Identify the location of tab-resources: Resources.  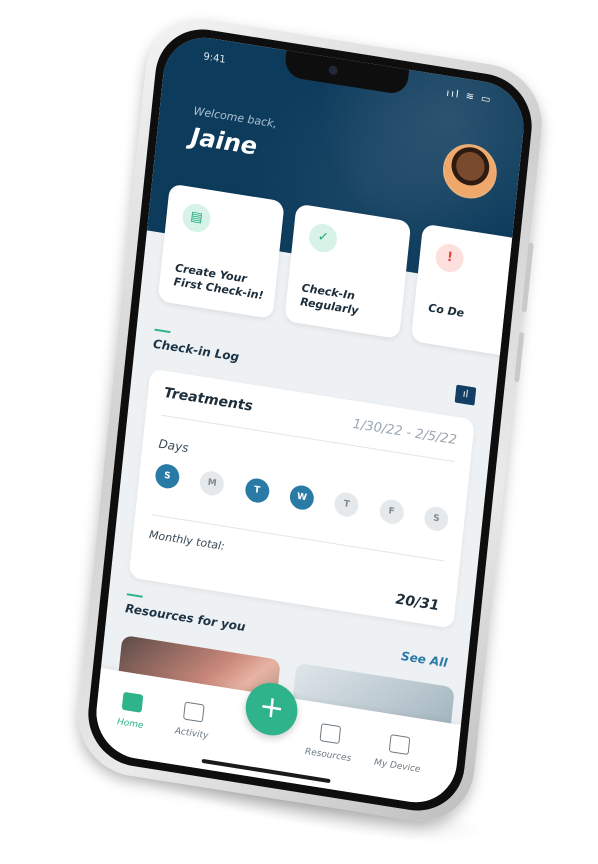
(329, 742).